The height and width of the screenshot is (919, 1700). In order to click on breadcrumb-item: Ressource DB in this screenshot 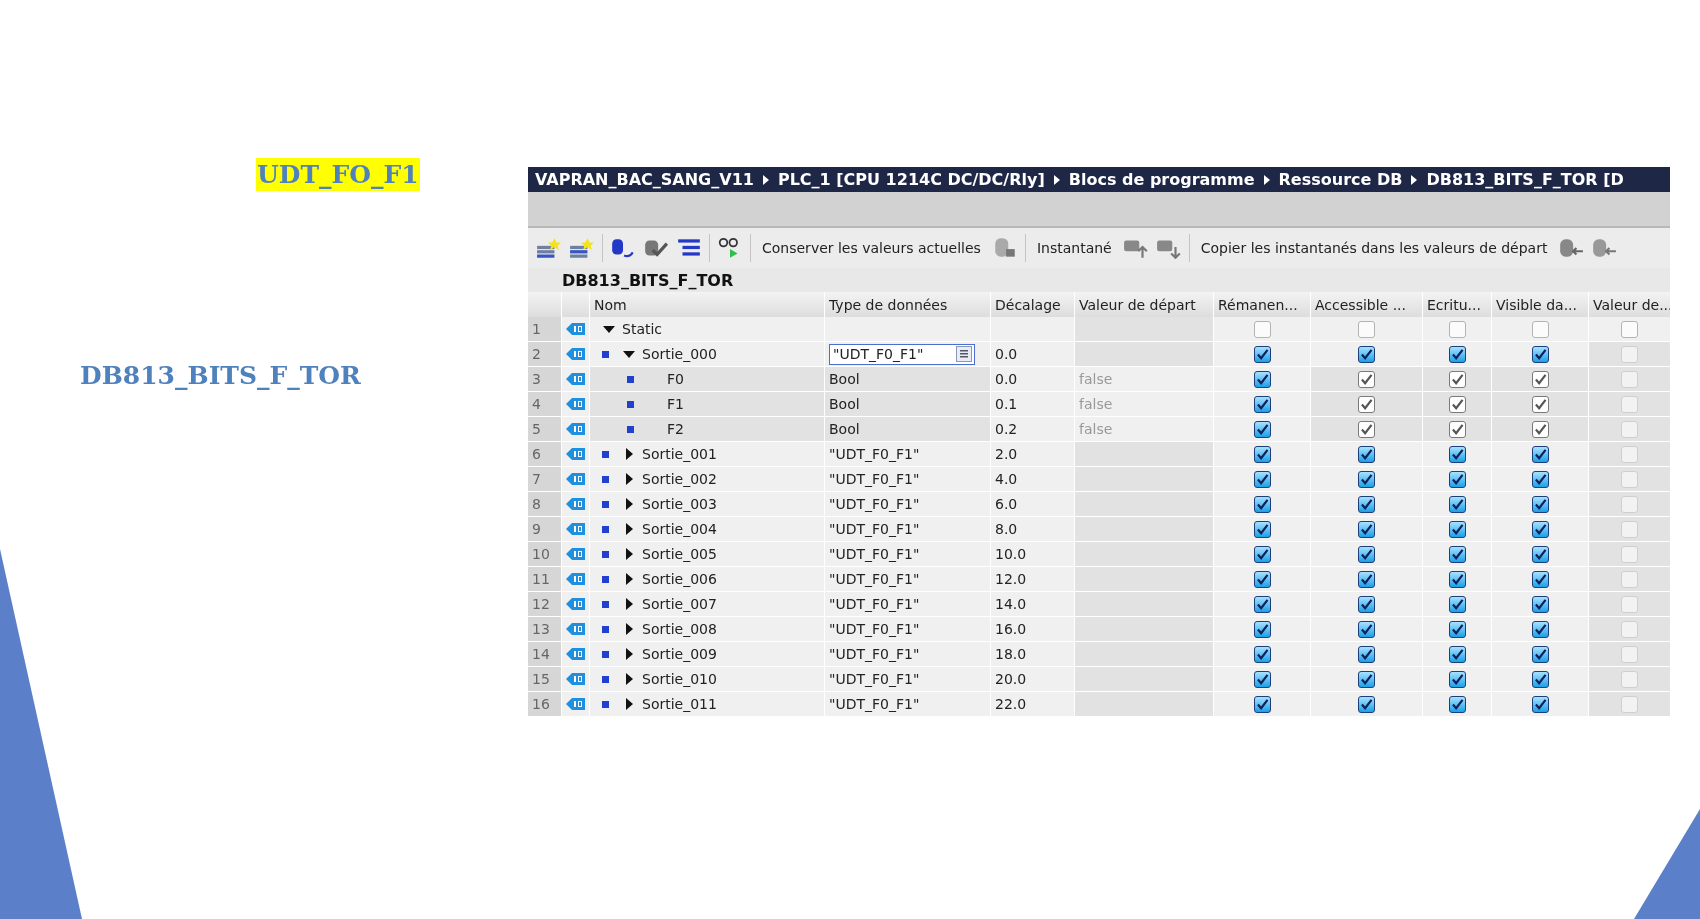, I will do `click(1340, 179)`.